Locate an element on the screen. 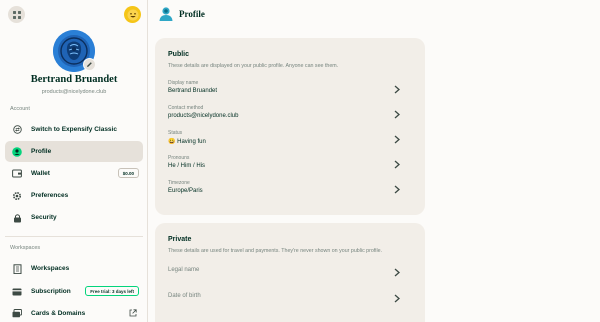 The height and width of the screenshot is (322, 600). credit-card-icon is located at coordinates (17, 292).